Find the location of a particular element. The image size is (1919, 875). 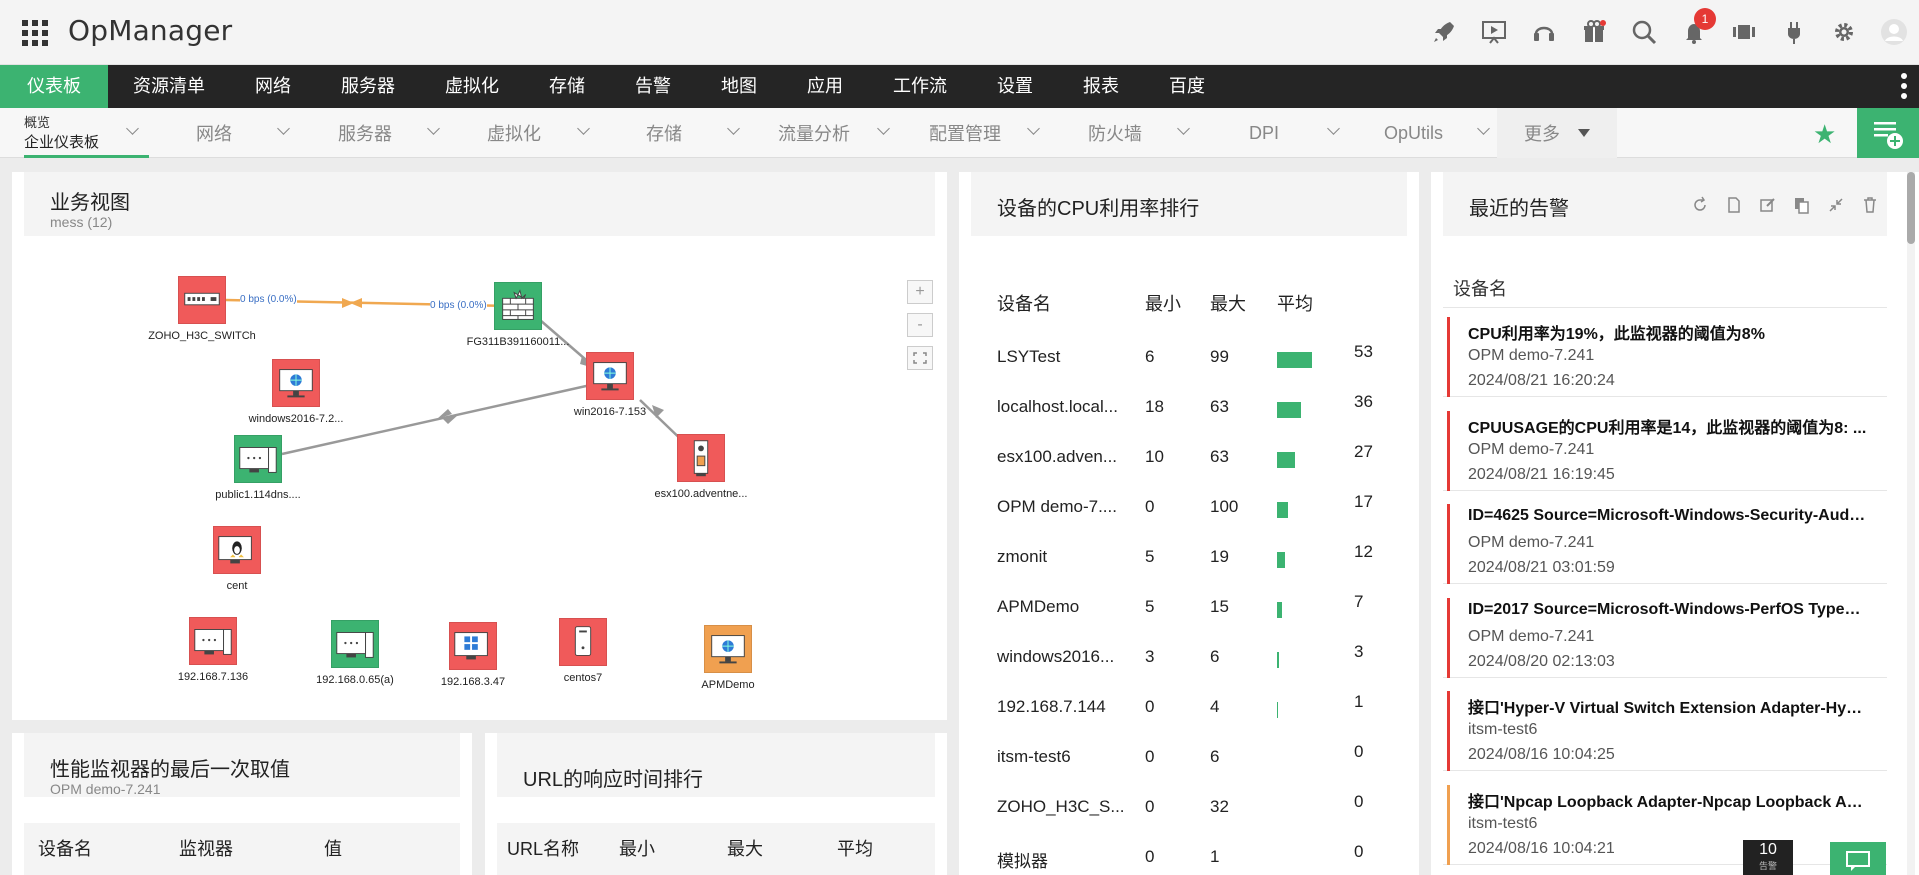

search-icon is located at coordinates (1644, 32).